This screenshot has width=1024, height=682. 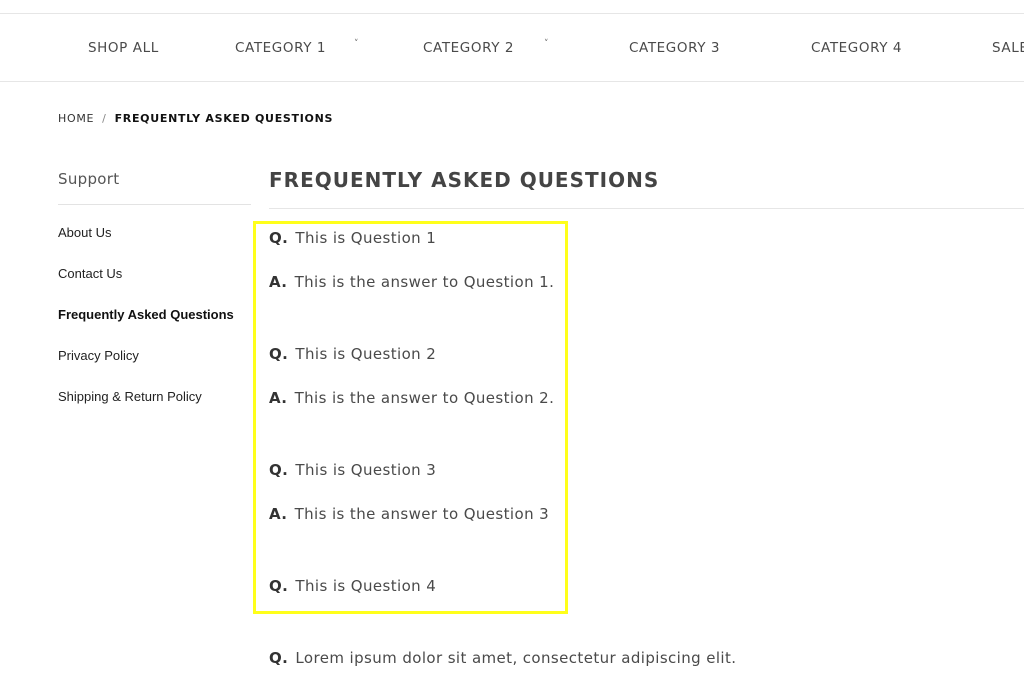 What do you see at coordinates (424, 398) in the screenshot?
I see `answer-text: This is the answer to Question 2.` at bounding box center [424, 398].